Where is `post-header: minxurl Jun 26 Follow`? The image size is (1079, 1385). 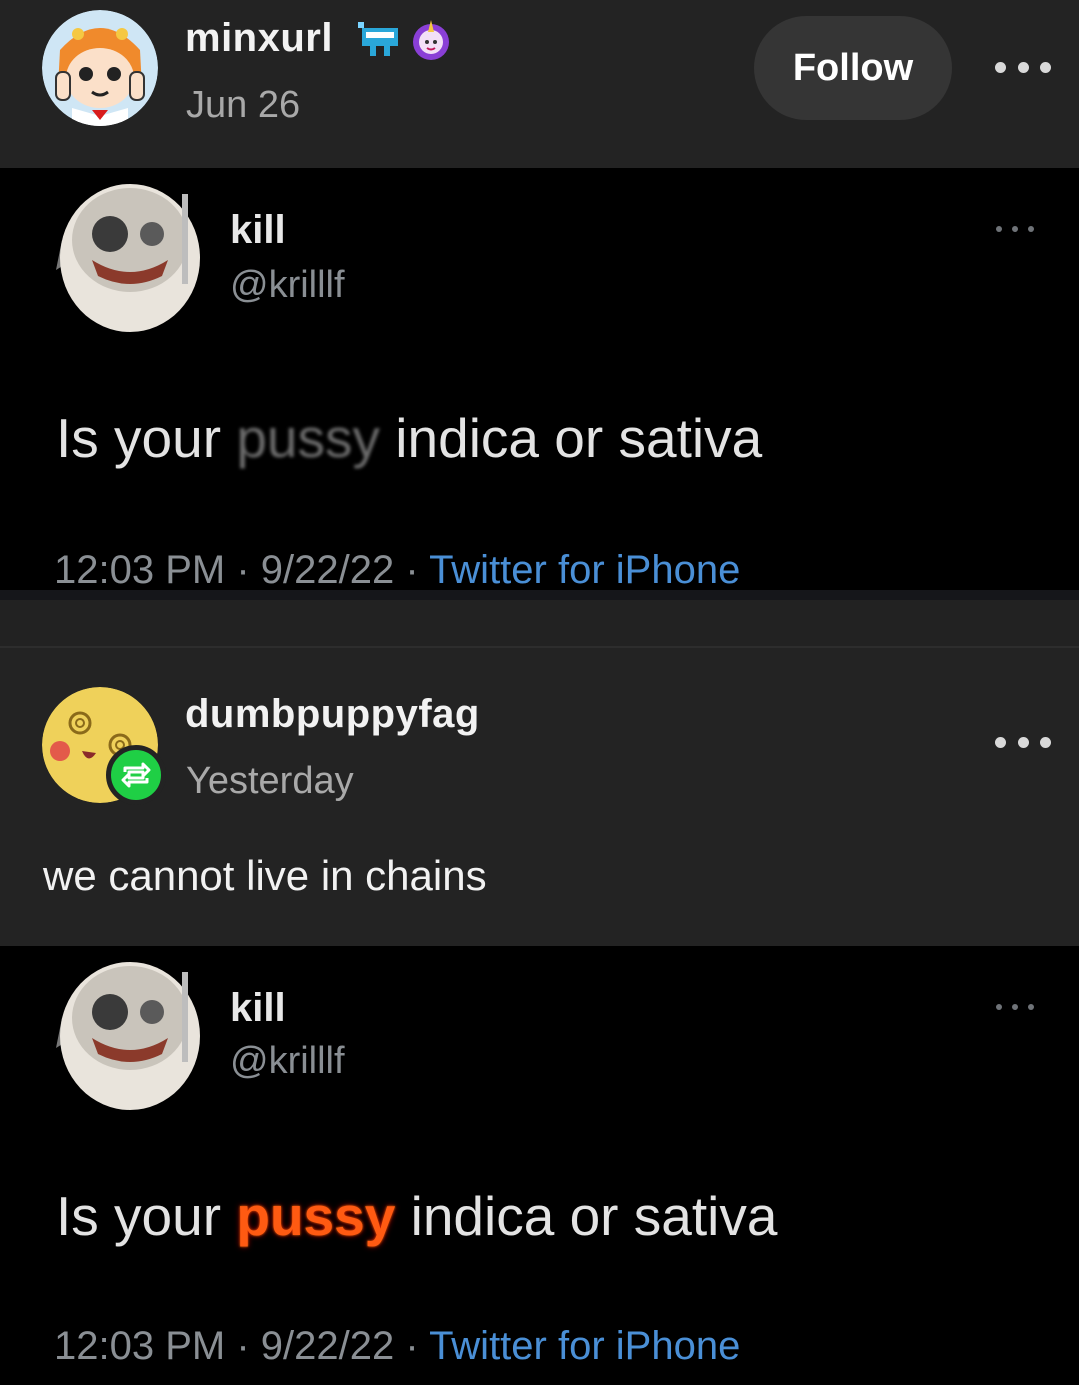 post-header: minxurl Jun 26 Follow is located at coordinates (539, 84).